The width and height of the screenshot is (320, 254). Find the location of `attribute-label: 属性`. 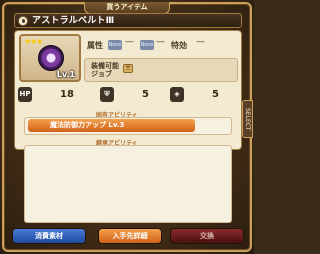

attribute-label: 属性 is located at coordinates (95, 45).